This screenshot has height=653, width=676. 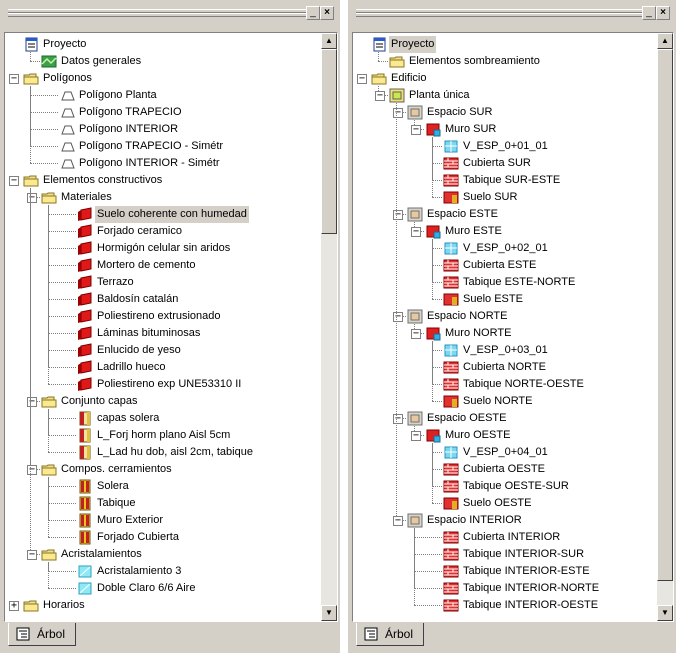 I want to click on tree-node-terrazo: Terrazo, so click(x=162, y=282).